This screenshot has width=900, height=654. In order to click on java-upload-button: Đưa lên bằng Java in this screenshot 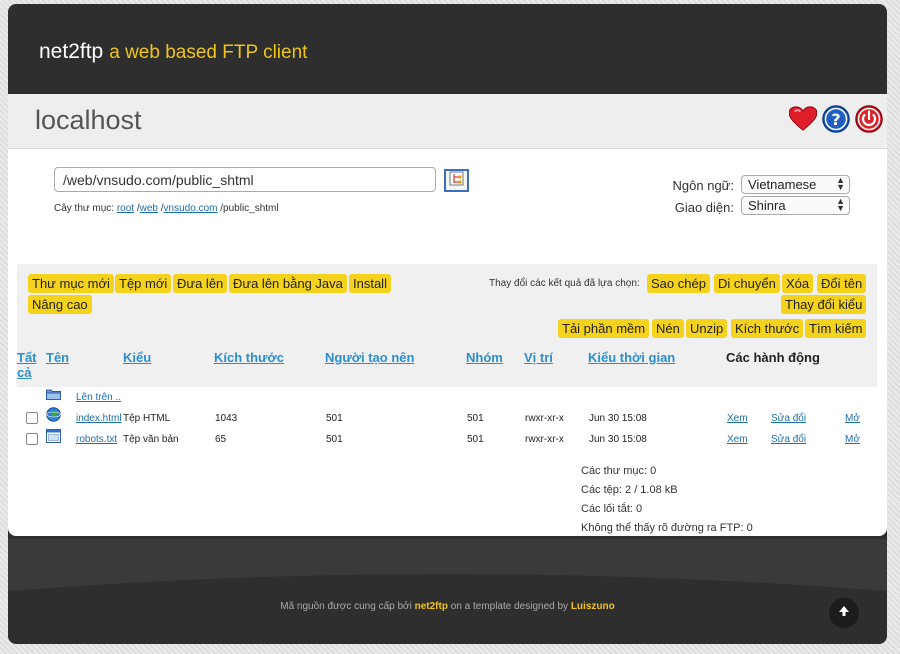, I will do `click(288, 283)`.